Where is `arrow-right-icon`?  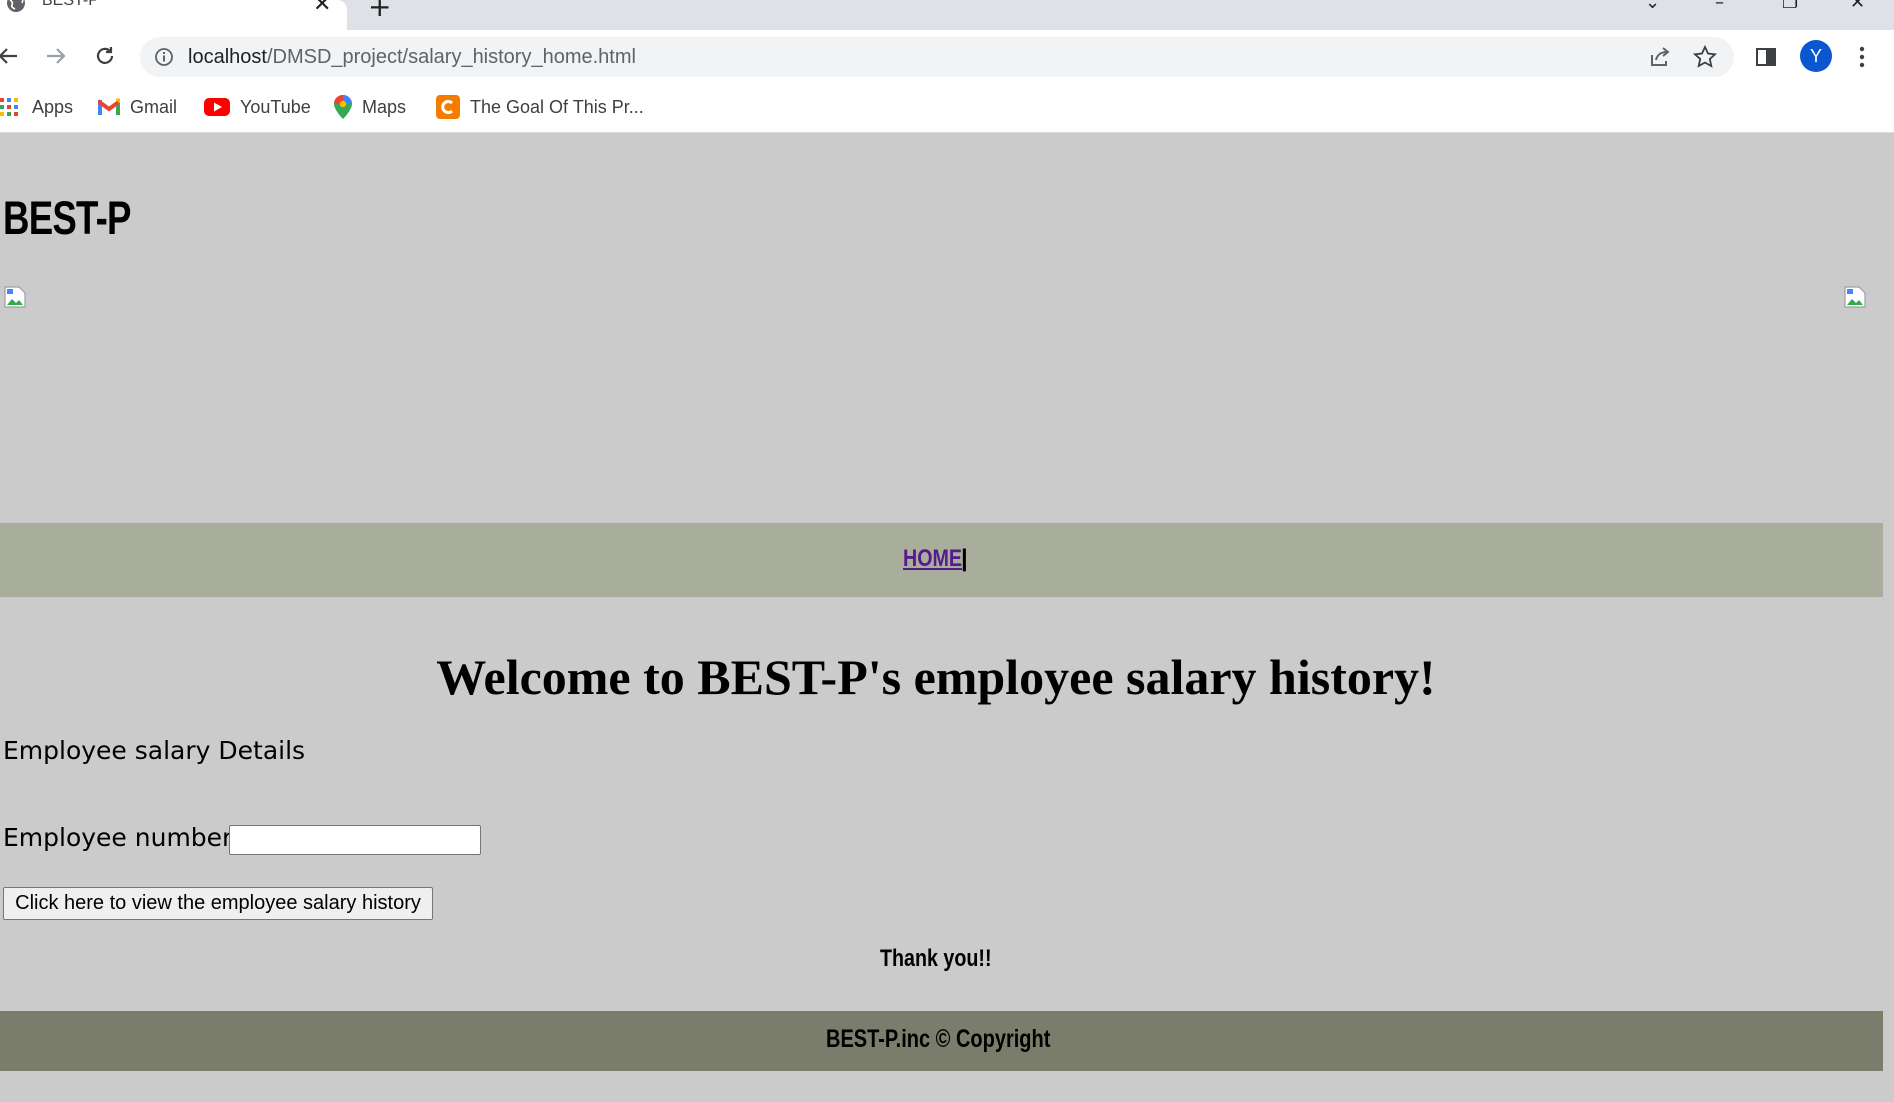
arrow-right-icon is located at coordinates (56, 56).